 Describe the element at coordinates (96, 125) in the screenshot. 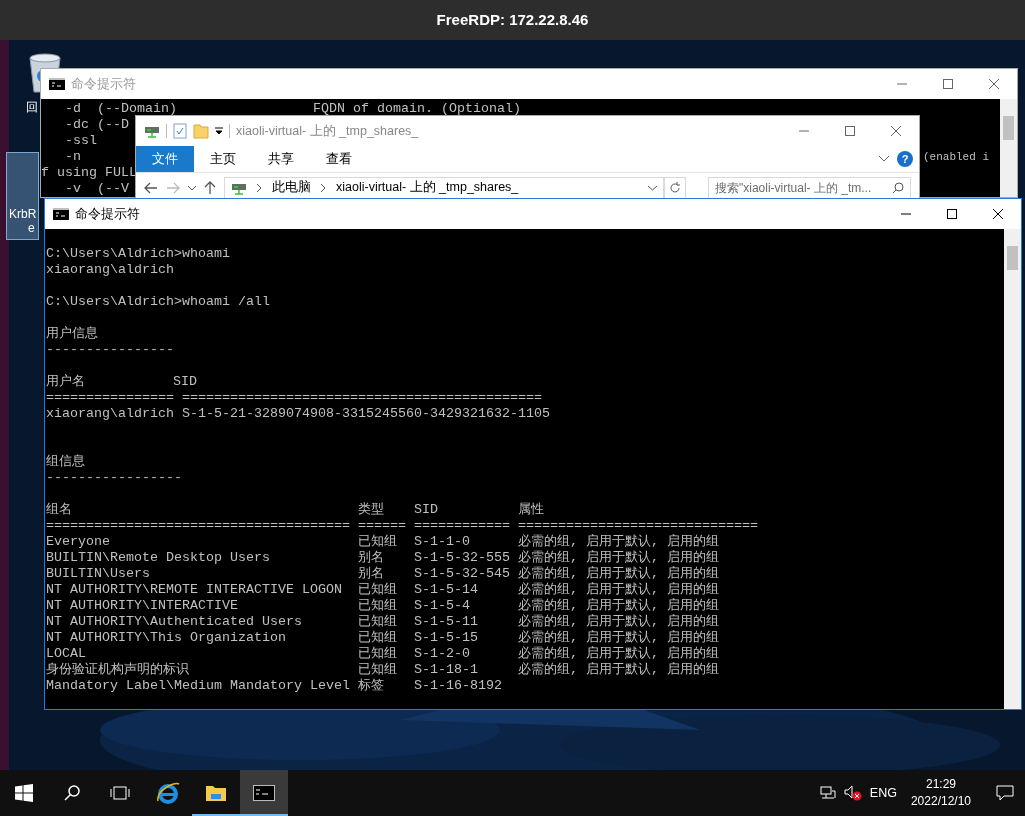

I see `console-line: -dc (--D` at that location.